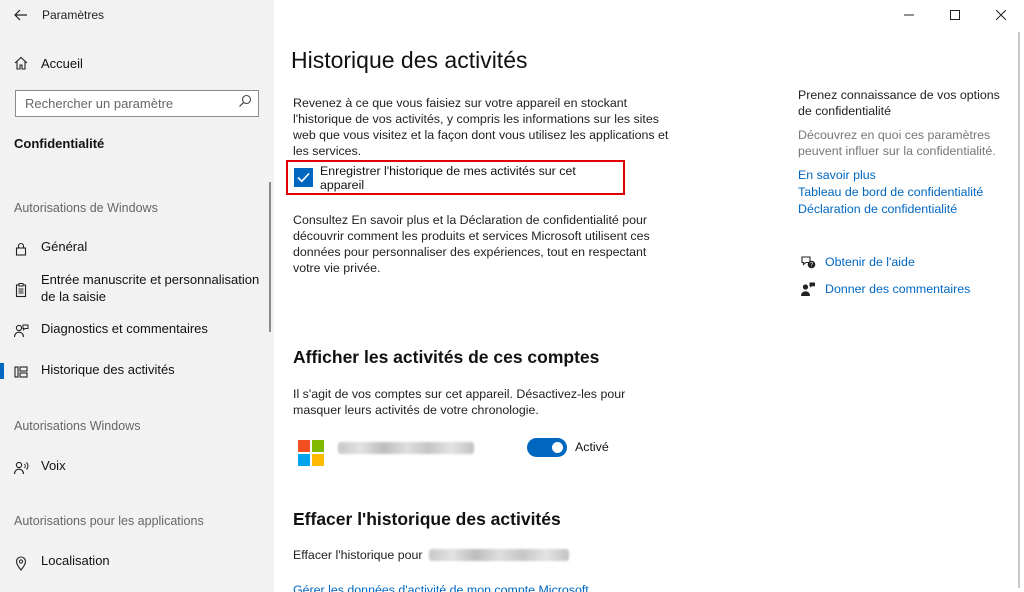 The image size is (1024, 592). What do you see at coordinates (73, 15) in the screenshot?
I see `app-title: Paramètres` at bounding box center [73, 15].